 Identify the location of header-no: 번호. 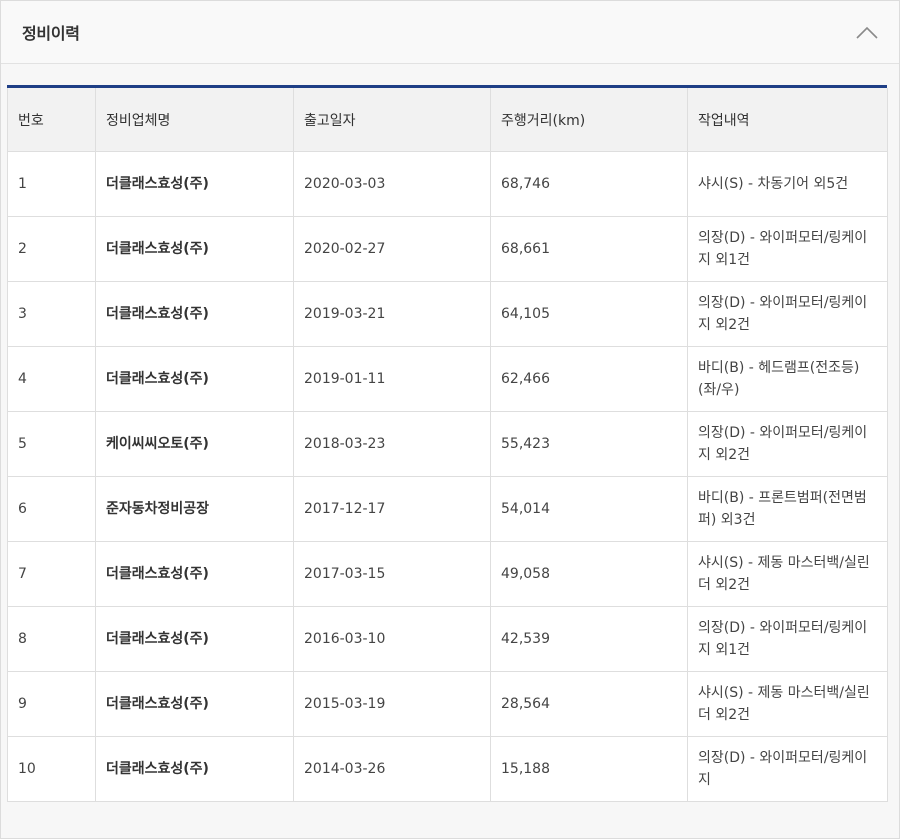
(51, 120).